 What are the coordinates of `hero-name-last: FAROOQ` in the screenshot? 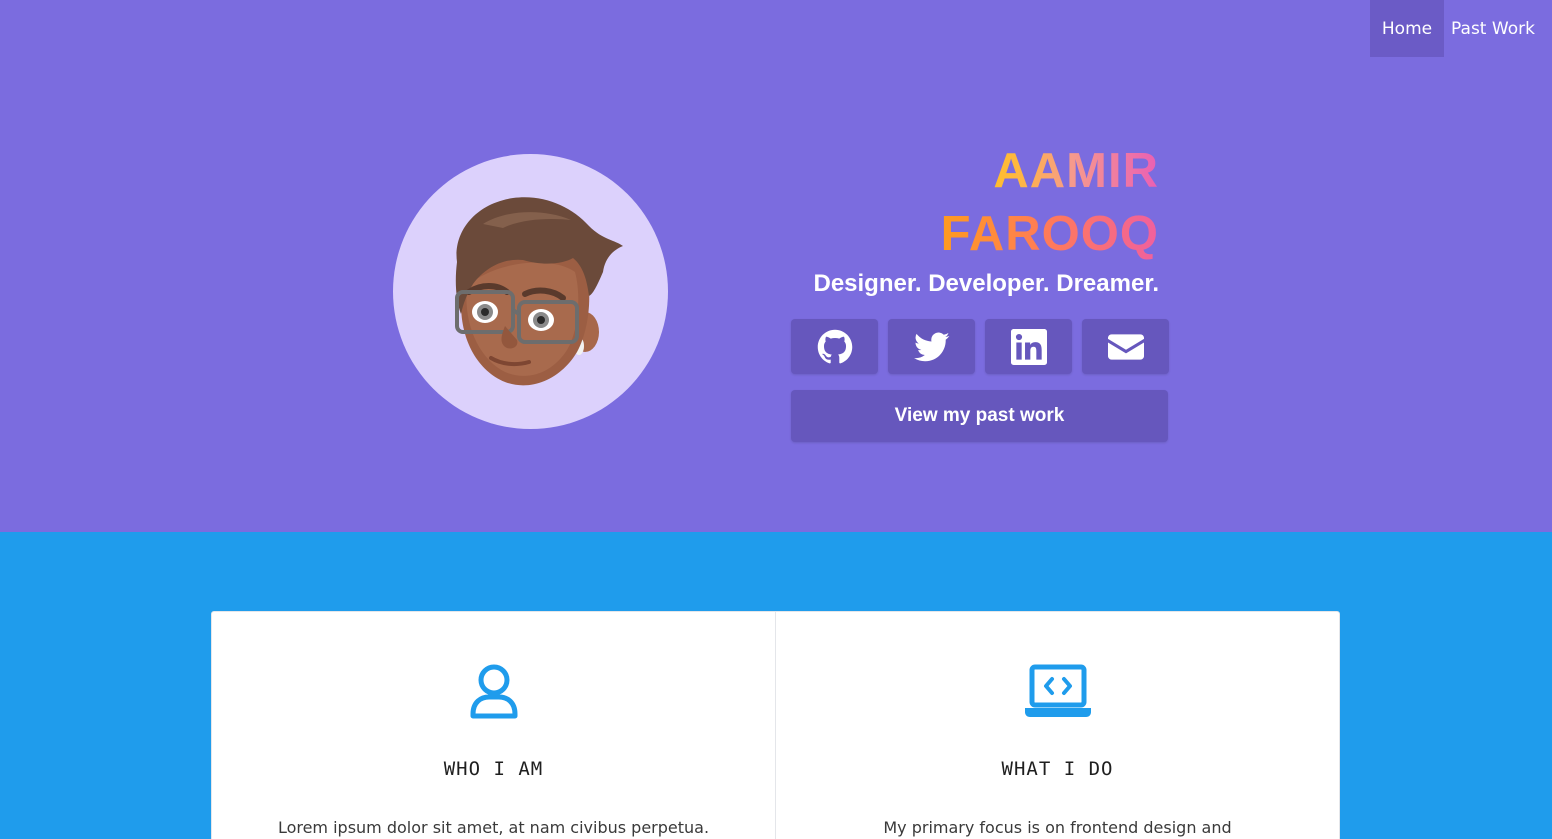 It's located at (1050, 234).